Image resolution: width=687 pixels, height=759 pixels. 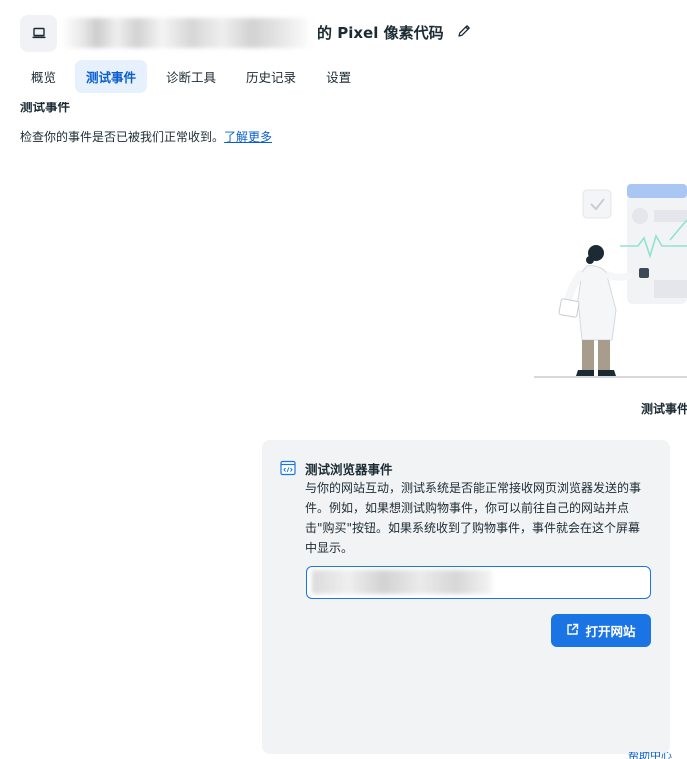 What do you see at coordinates (380, 33) in the screenshot?
I see `page-title: 的 Pixel 像素代码` at bounding box center [380, 33].